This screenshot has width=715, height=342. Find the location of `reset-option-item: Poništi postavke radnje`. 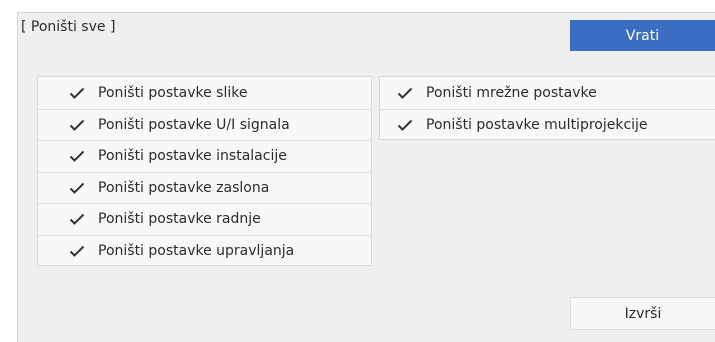

reset-option-item: Poništi postavke radnje is located at coordinates (204, 219).